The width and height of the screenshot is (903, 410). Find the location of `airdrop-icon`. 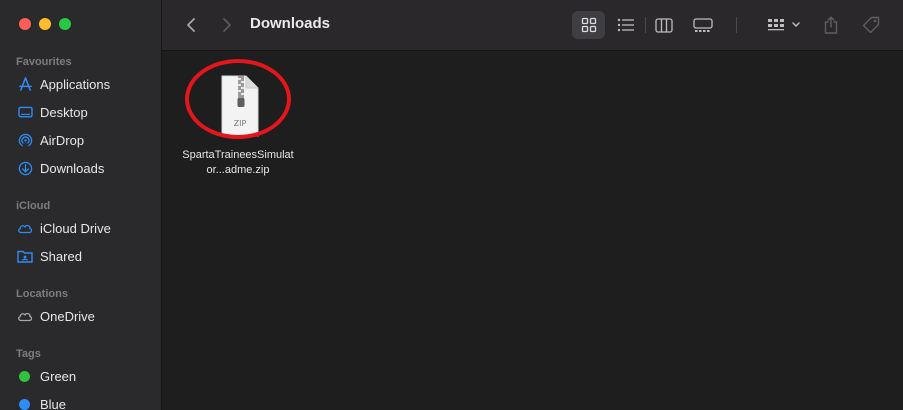

airdrop-icon is located at coordinates (25, 140).